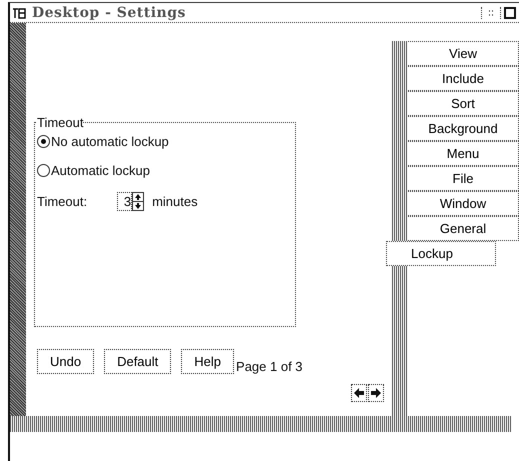 Image resolution: width=519 pixels, height=461 pixels. What do you see at coordinates (463, 128) in the screenshot?
I see `notebook-tab: Background` at bounding box center [463, 128].